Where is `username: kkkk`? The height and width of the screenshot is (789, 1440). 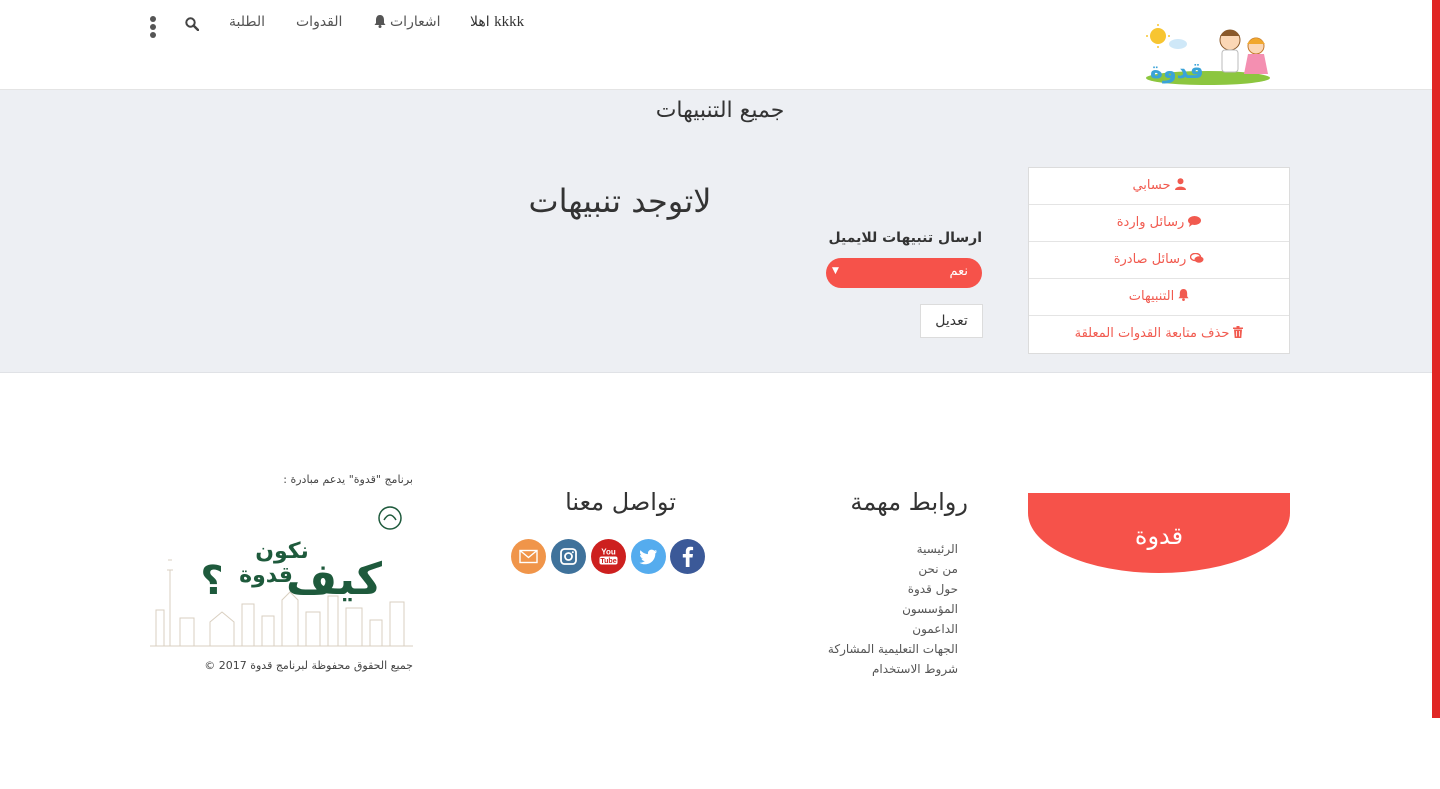
username: kkkk is located at coordinates (509, 22).